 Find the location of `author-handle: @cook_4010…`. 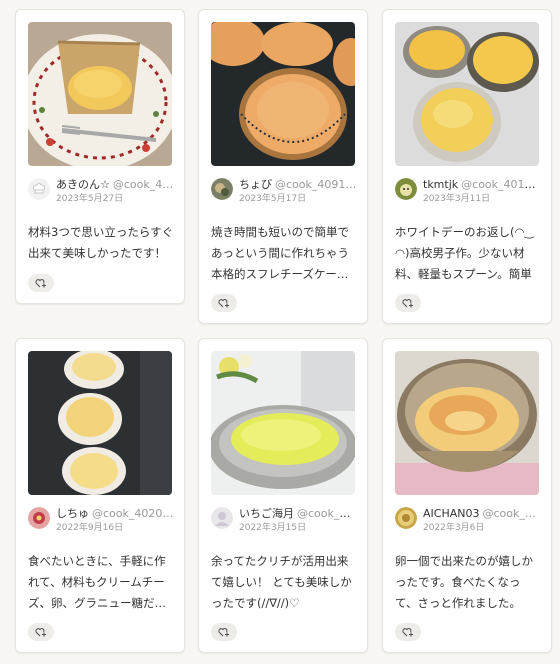

author-handle: @cook_4010… is located at coordinates (501, 184).